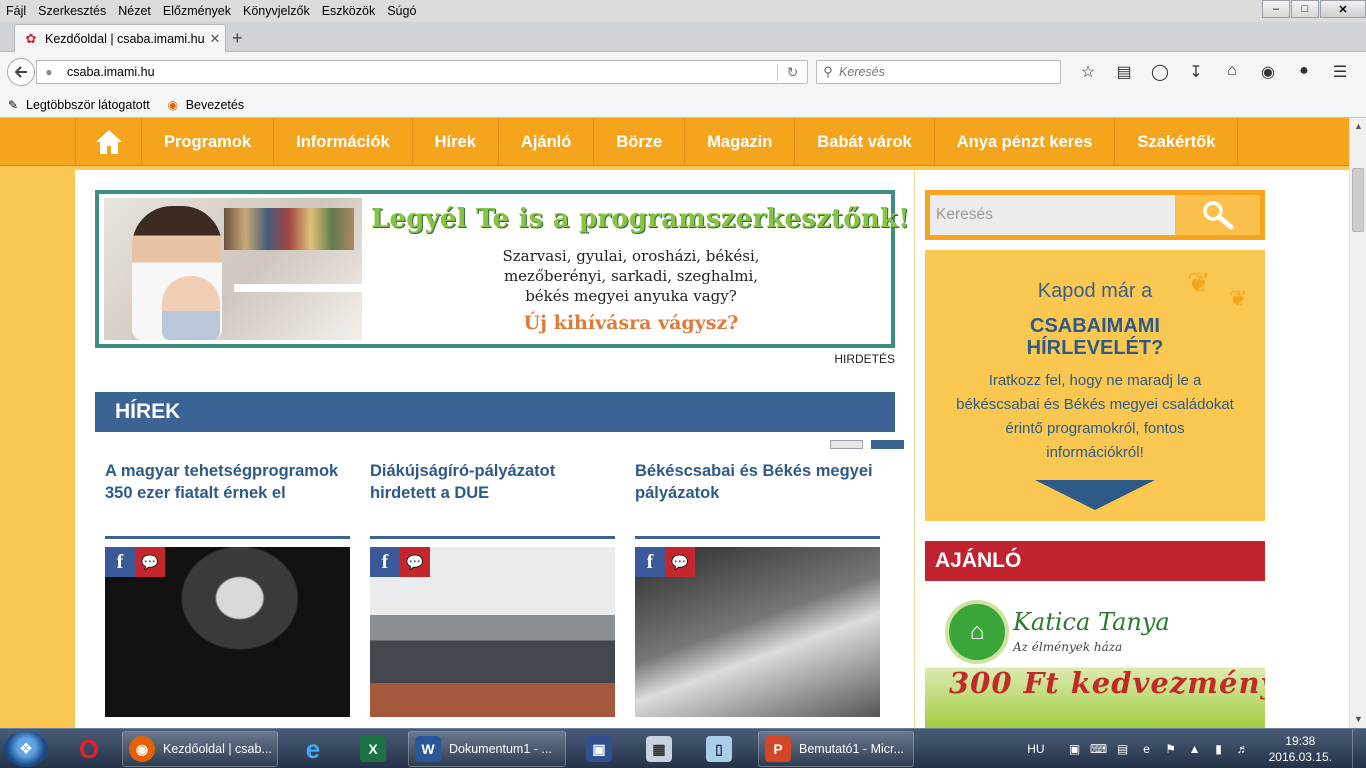 This screenshot has height=768, width=1366. What do you see at coordinates (1300, 749) in the screenshot?
I see `system-clock: 19:38 2016.03.15.` at bounding box center [1300, 749].